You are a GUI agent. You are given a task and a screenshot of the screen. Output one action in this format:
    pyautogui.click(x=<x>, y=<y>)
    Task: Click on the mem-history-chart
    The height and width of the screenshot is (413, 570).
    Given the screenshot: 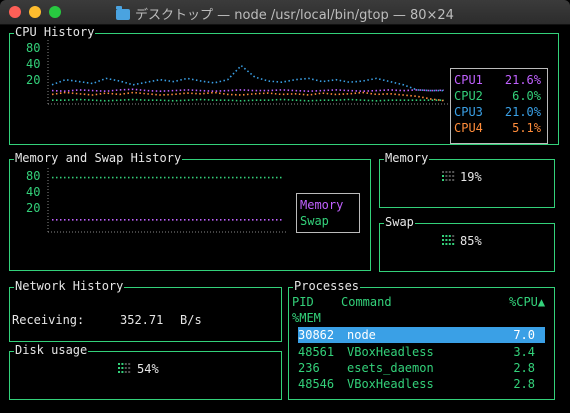 What is the action you would take?
    pyautogui.click(x=167, y=200)
    